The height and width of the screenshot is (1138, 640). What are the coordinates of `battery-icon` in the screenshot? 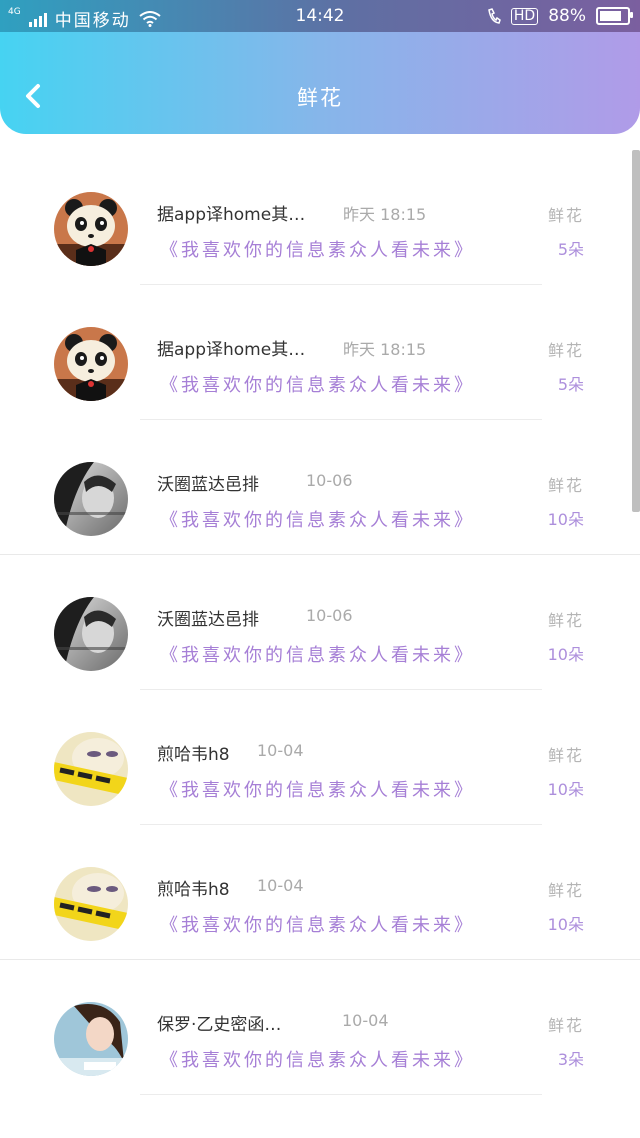 It's located at (614, 16).